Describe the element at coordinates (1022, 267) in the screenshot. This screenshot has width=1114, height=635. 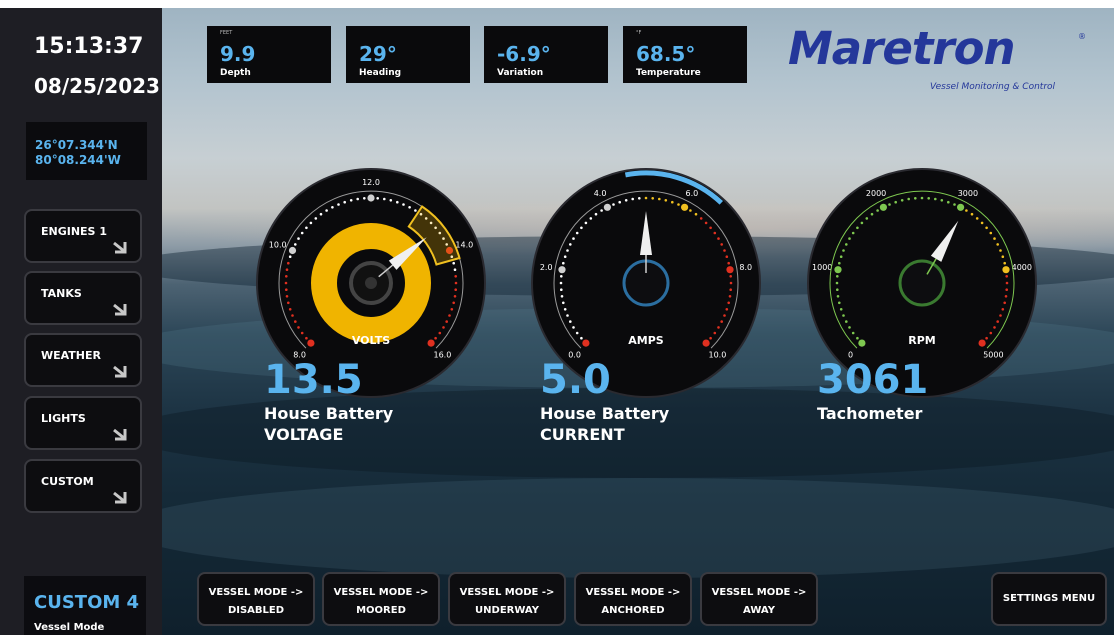
I see `tick-label: 4000` at that location.